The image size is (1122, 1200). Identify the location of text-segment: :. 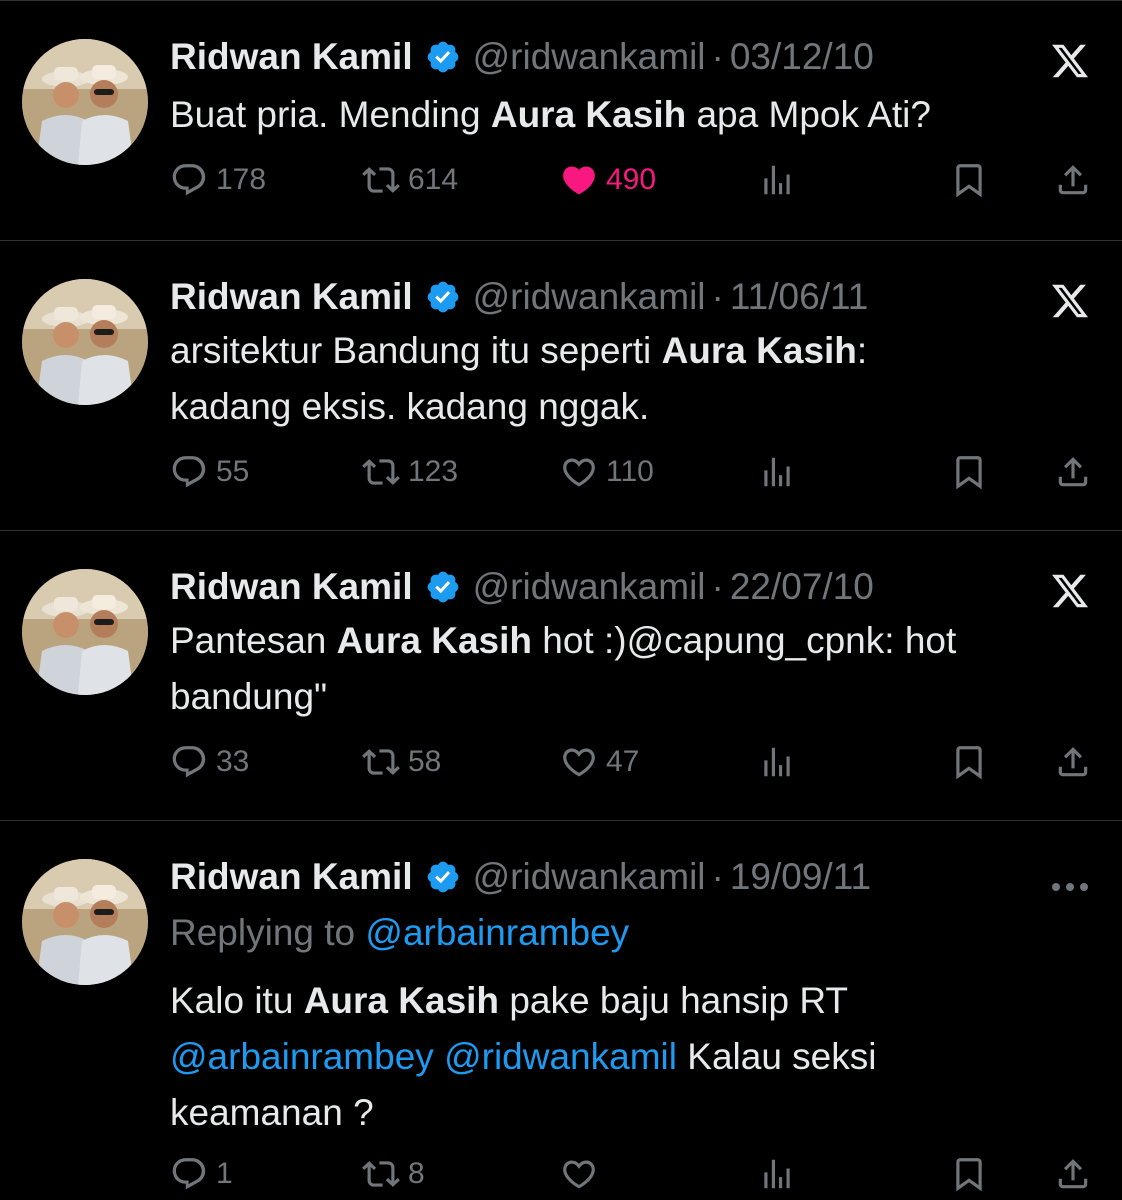
(862, 350).